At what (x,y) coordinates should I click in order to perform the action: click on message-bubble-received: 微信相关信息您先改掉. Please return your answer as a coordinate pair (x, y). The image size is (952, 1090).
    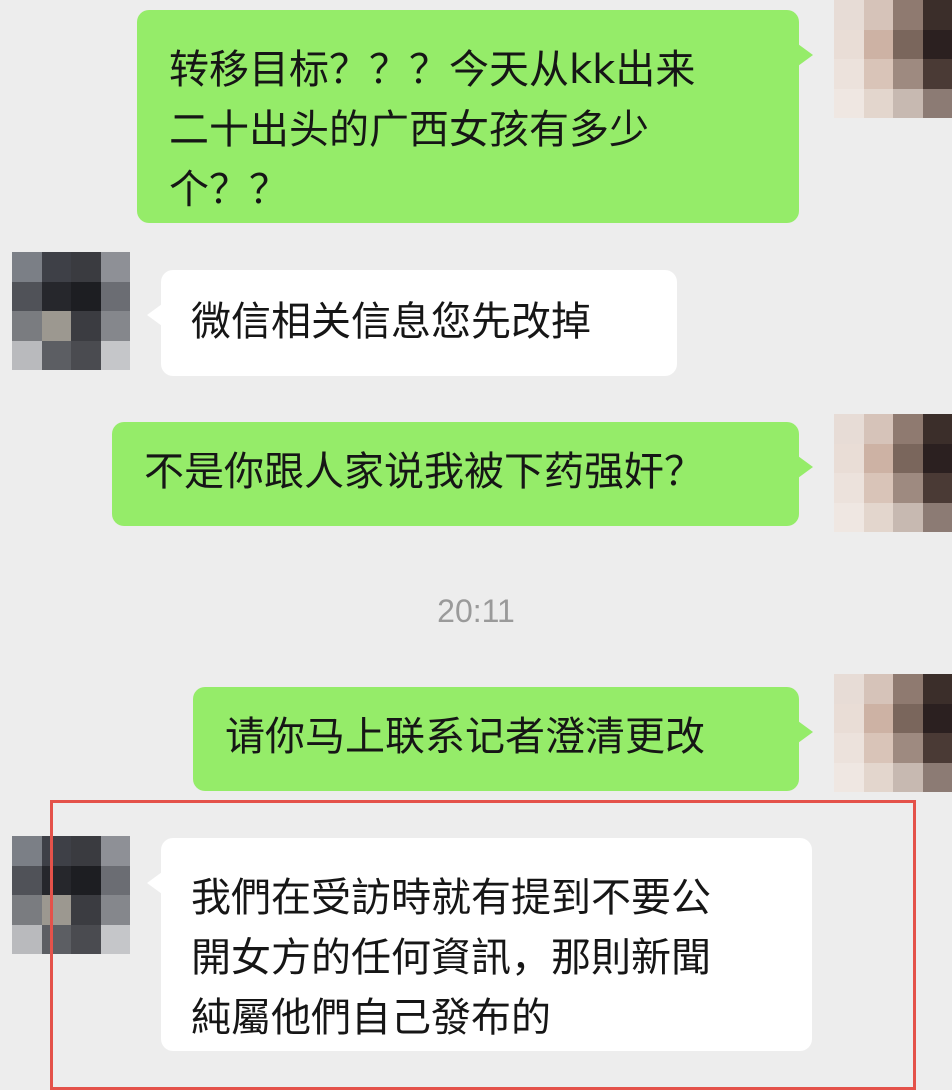
    Looking at the image, I should click on (412, 323).